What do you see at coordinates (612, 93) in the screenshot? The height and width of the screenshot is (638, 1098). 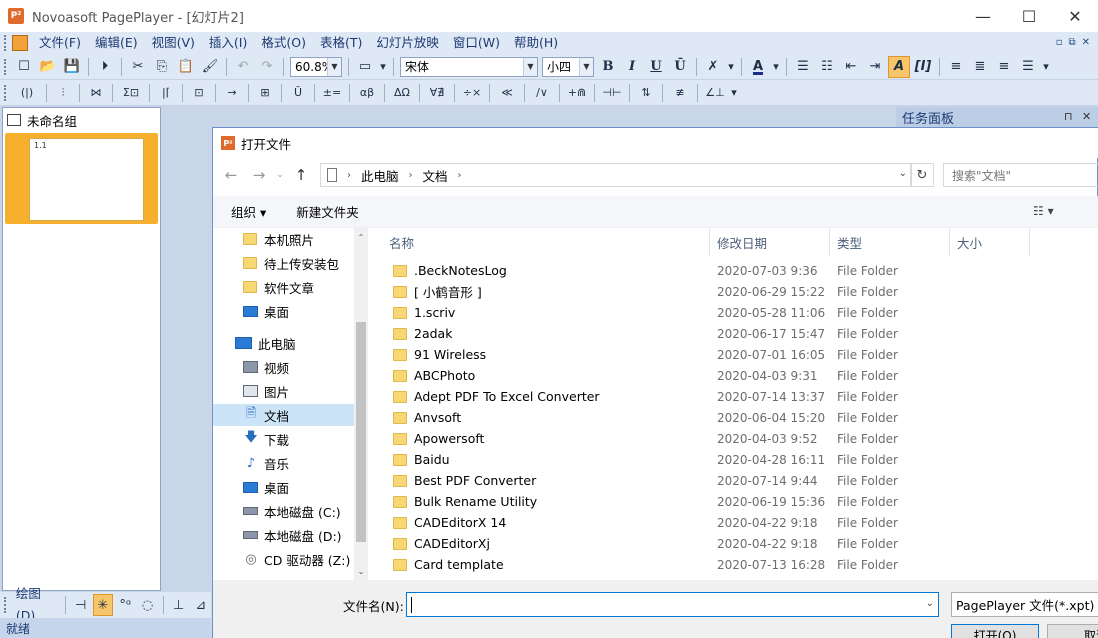 I see `turnstile-icon: ⊣⊢` at bounding box center [612, 93].